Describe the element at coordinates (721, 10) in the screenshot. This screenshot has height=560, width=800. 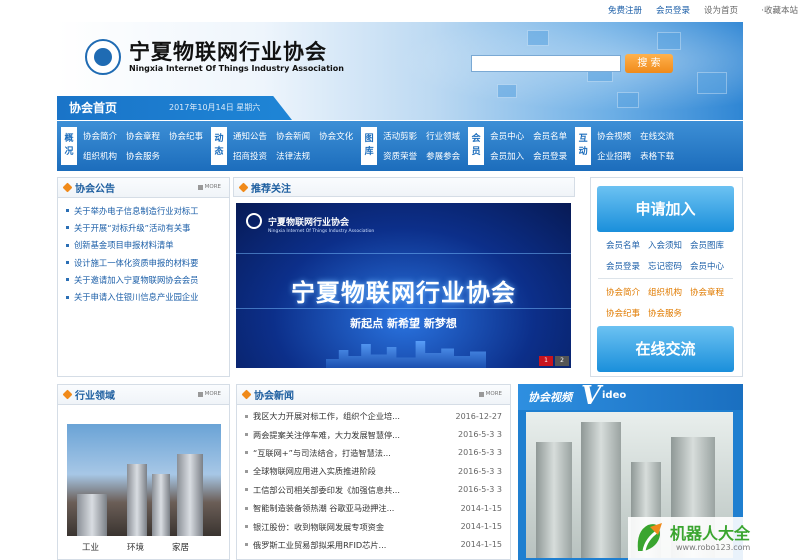
I see `set-homepage-link: 设为首页` at that location.